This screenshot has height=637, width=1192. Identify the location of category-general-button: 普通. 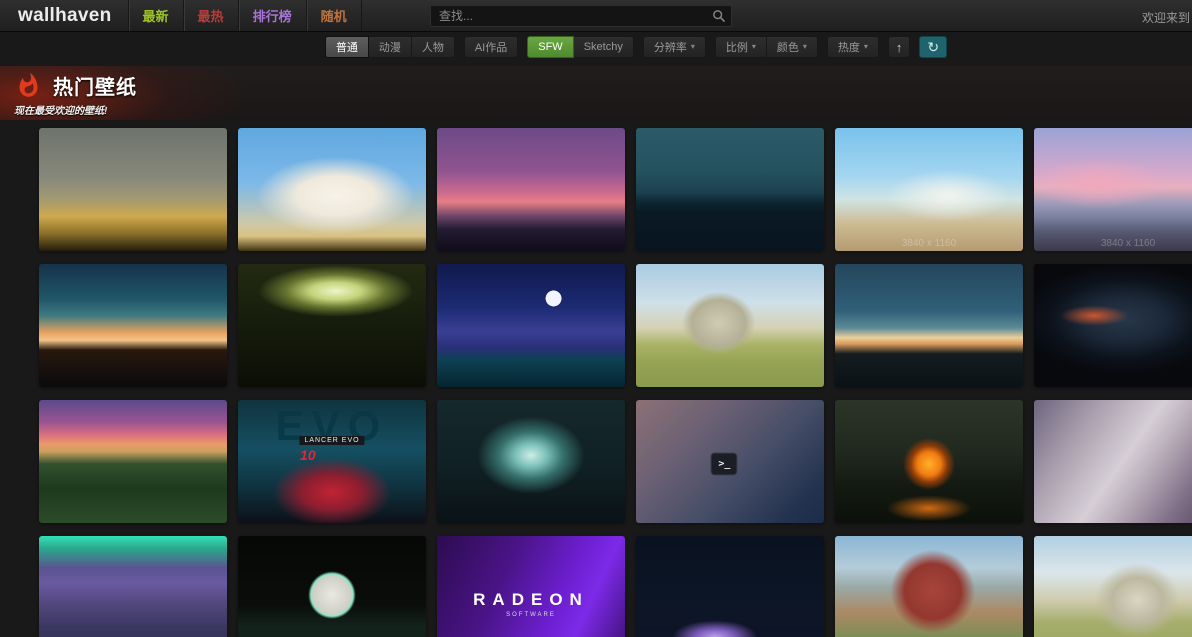
(346, 47).